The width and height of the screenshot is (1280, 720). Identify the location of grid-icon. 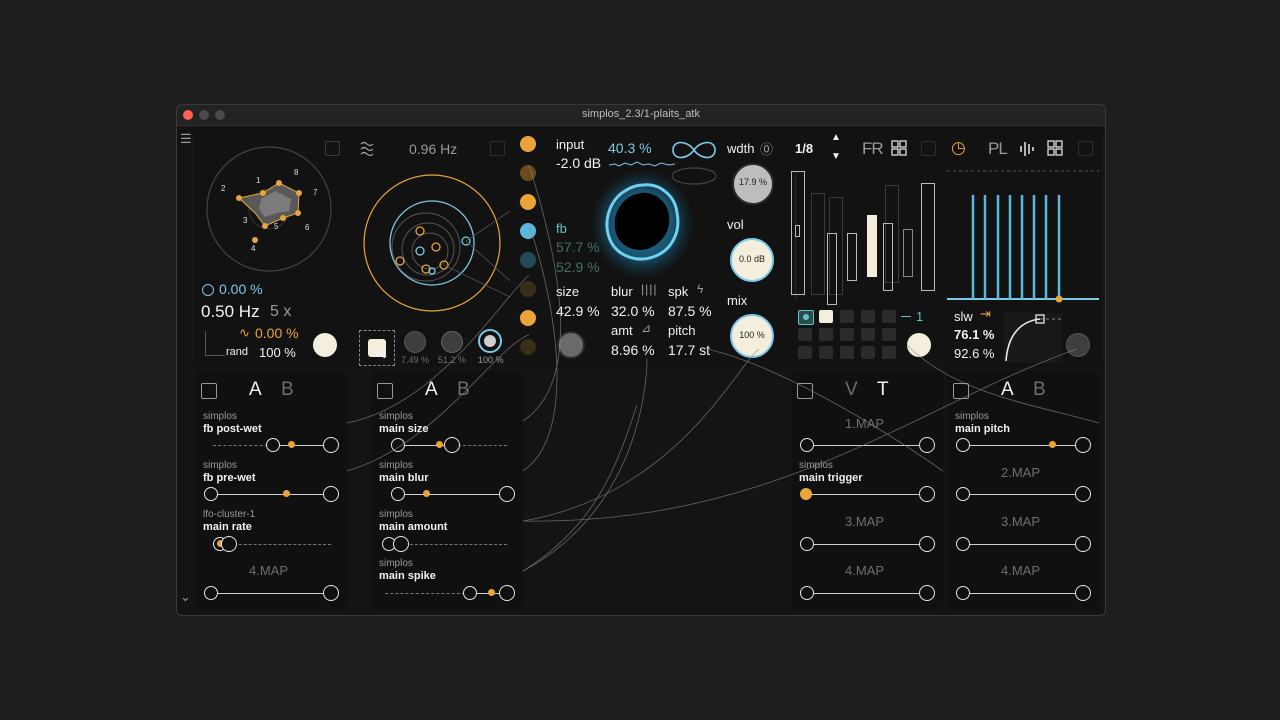
(899, 148).